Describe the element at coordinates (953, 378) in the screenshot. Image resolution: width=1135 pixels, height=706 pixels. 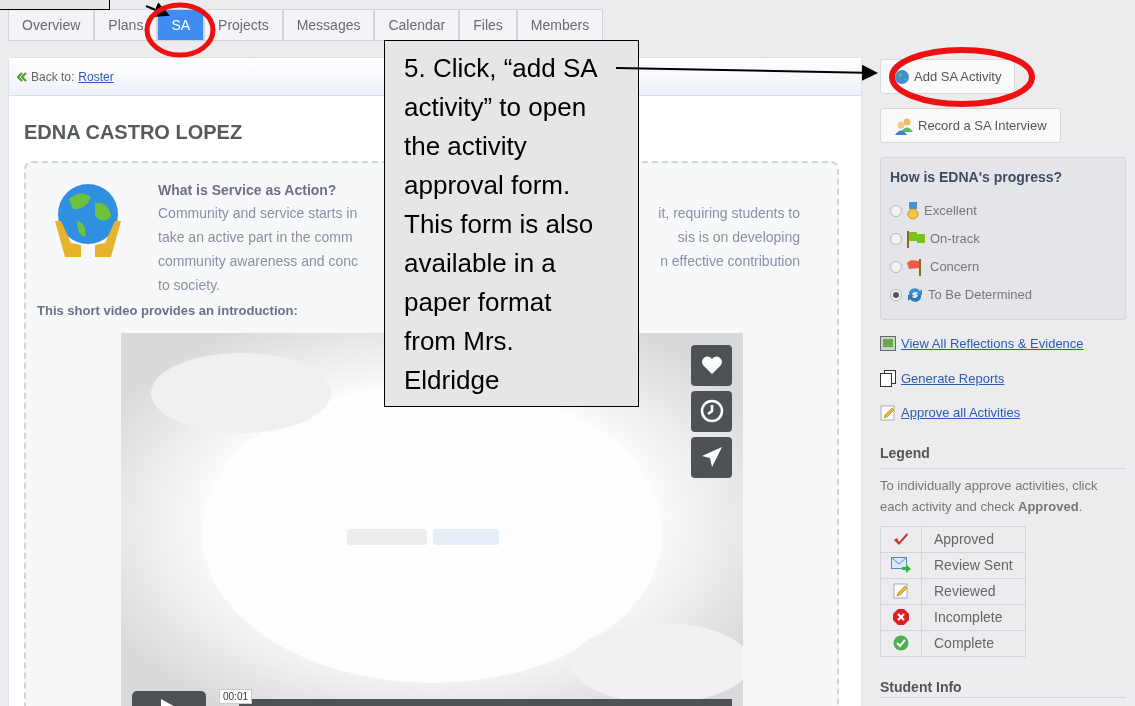
I see `sidebar-link: Generate Reports` at that location.